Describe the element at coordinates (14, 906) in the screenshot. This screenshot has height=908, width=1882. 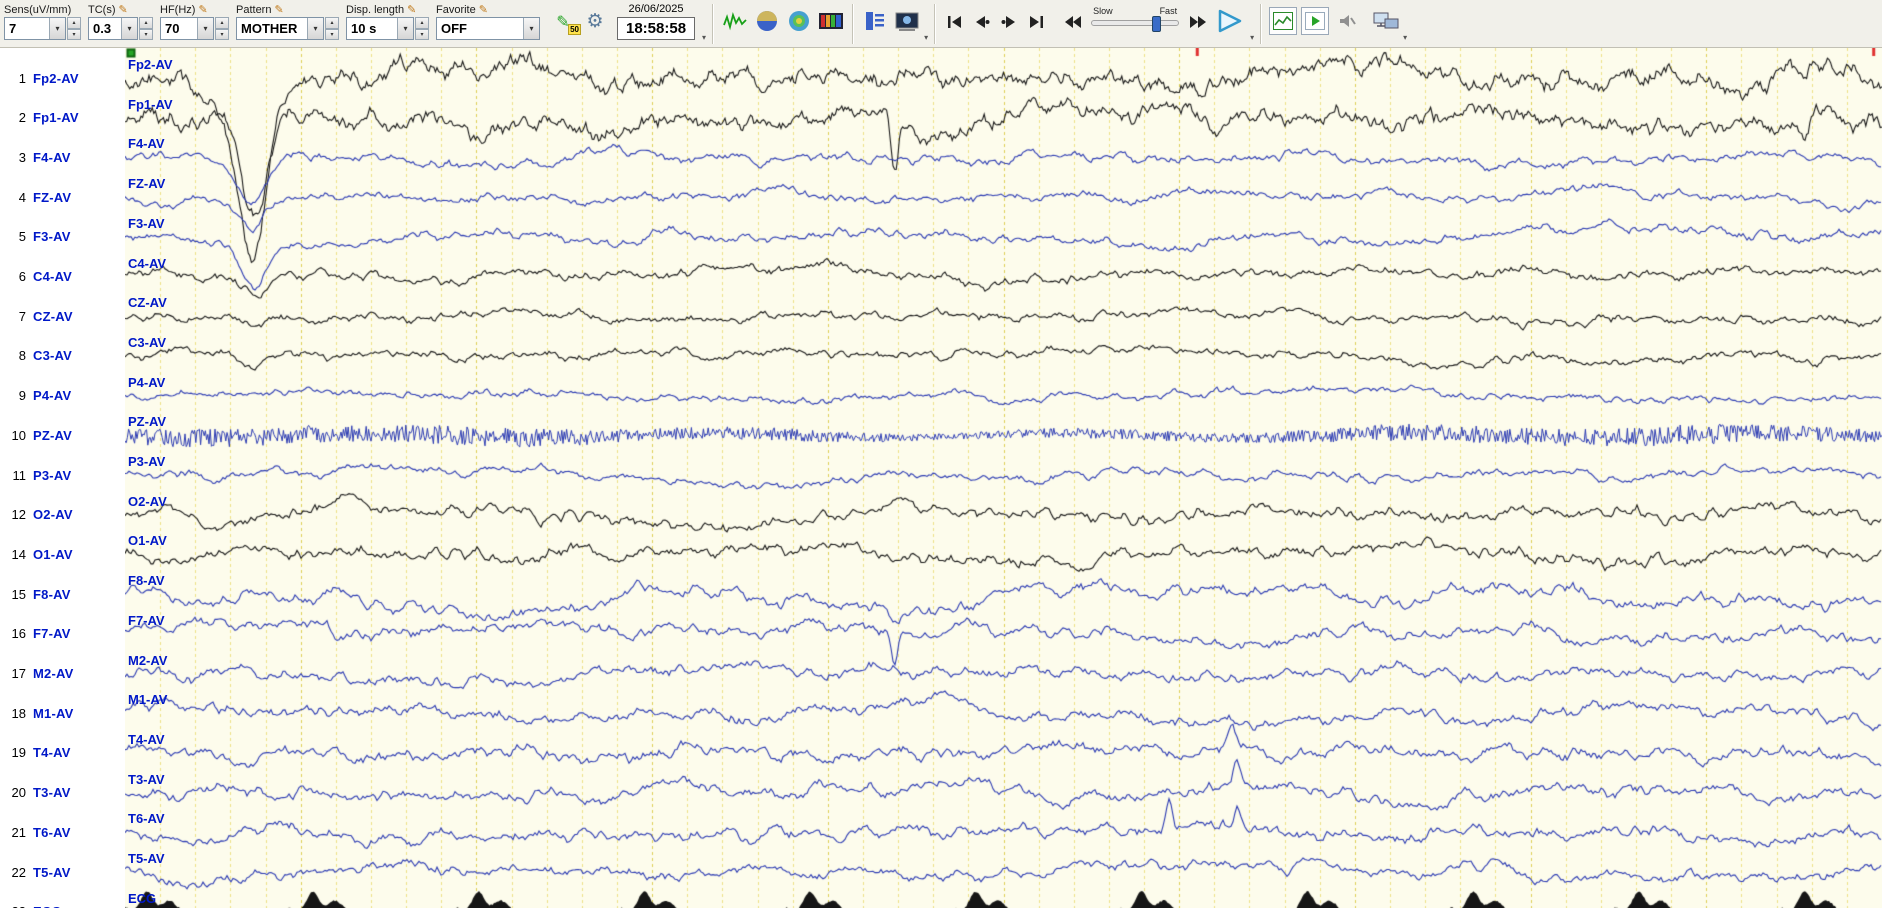
I see `channel-number: 23` at that location.